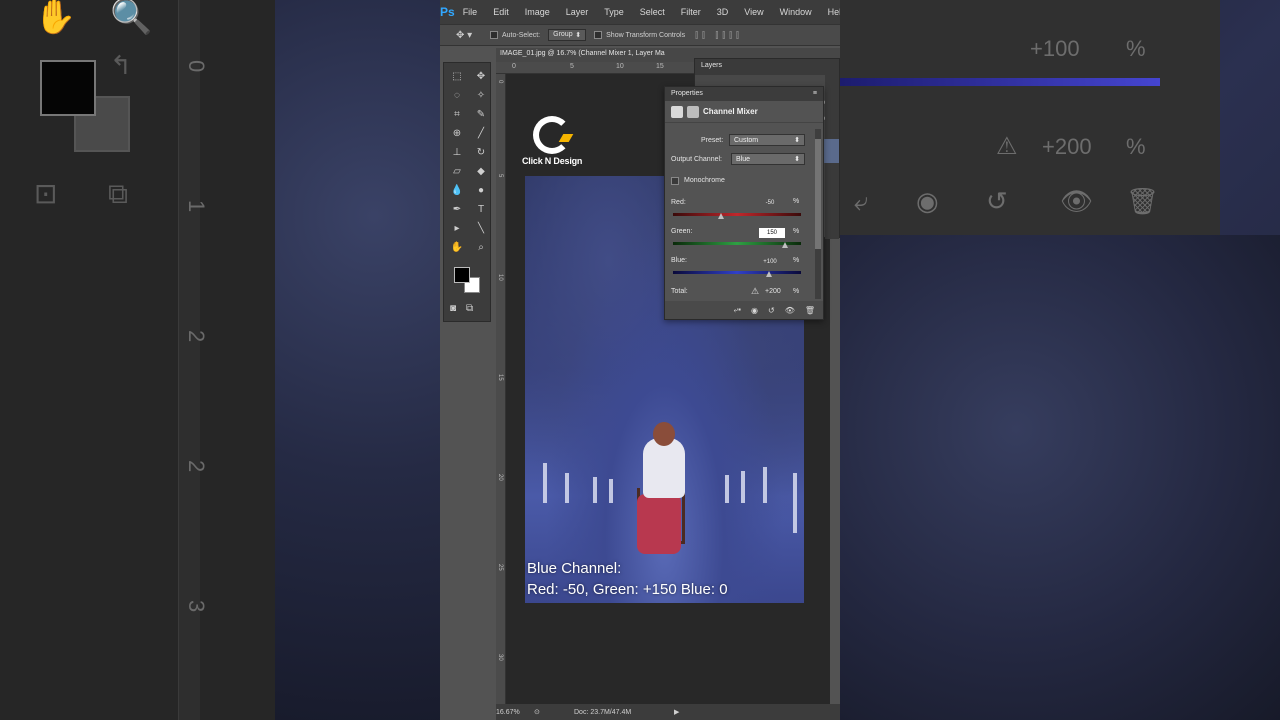 This screenshot has height=720, width=1280. What do you see at coordinates (357, 360) in the screenshot?
I see `background-forest-left` at bounding box center [357, 360].